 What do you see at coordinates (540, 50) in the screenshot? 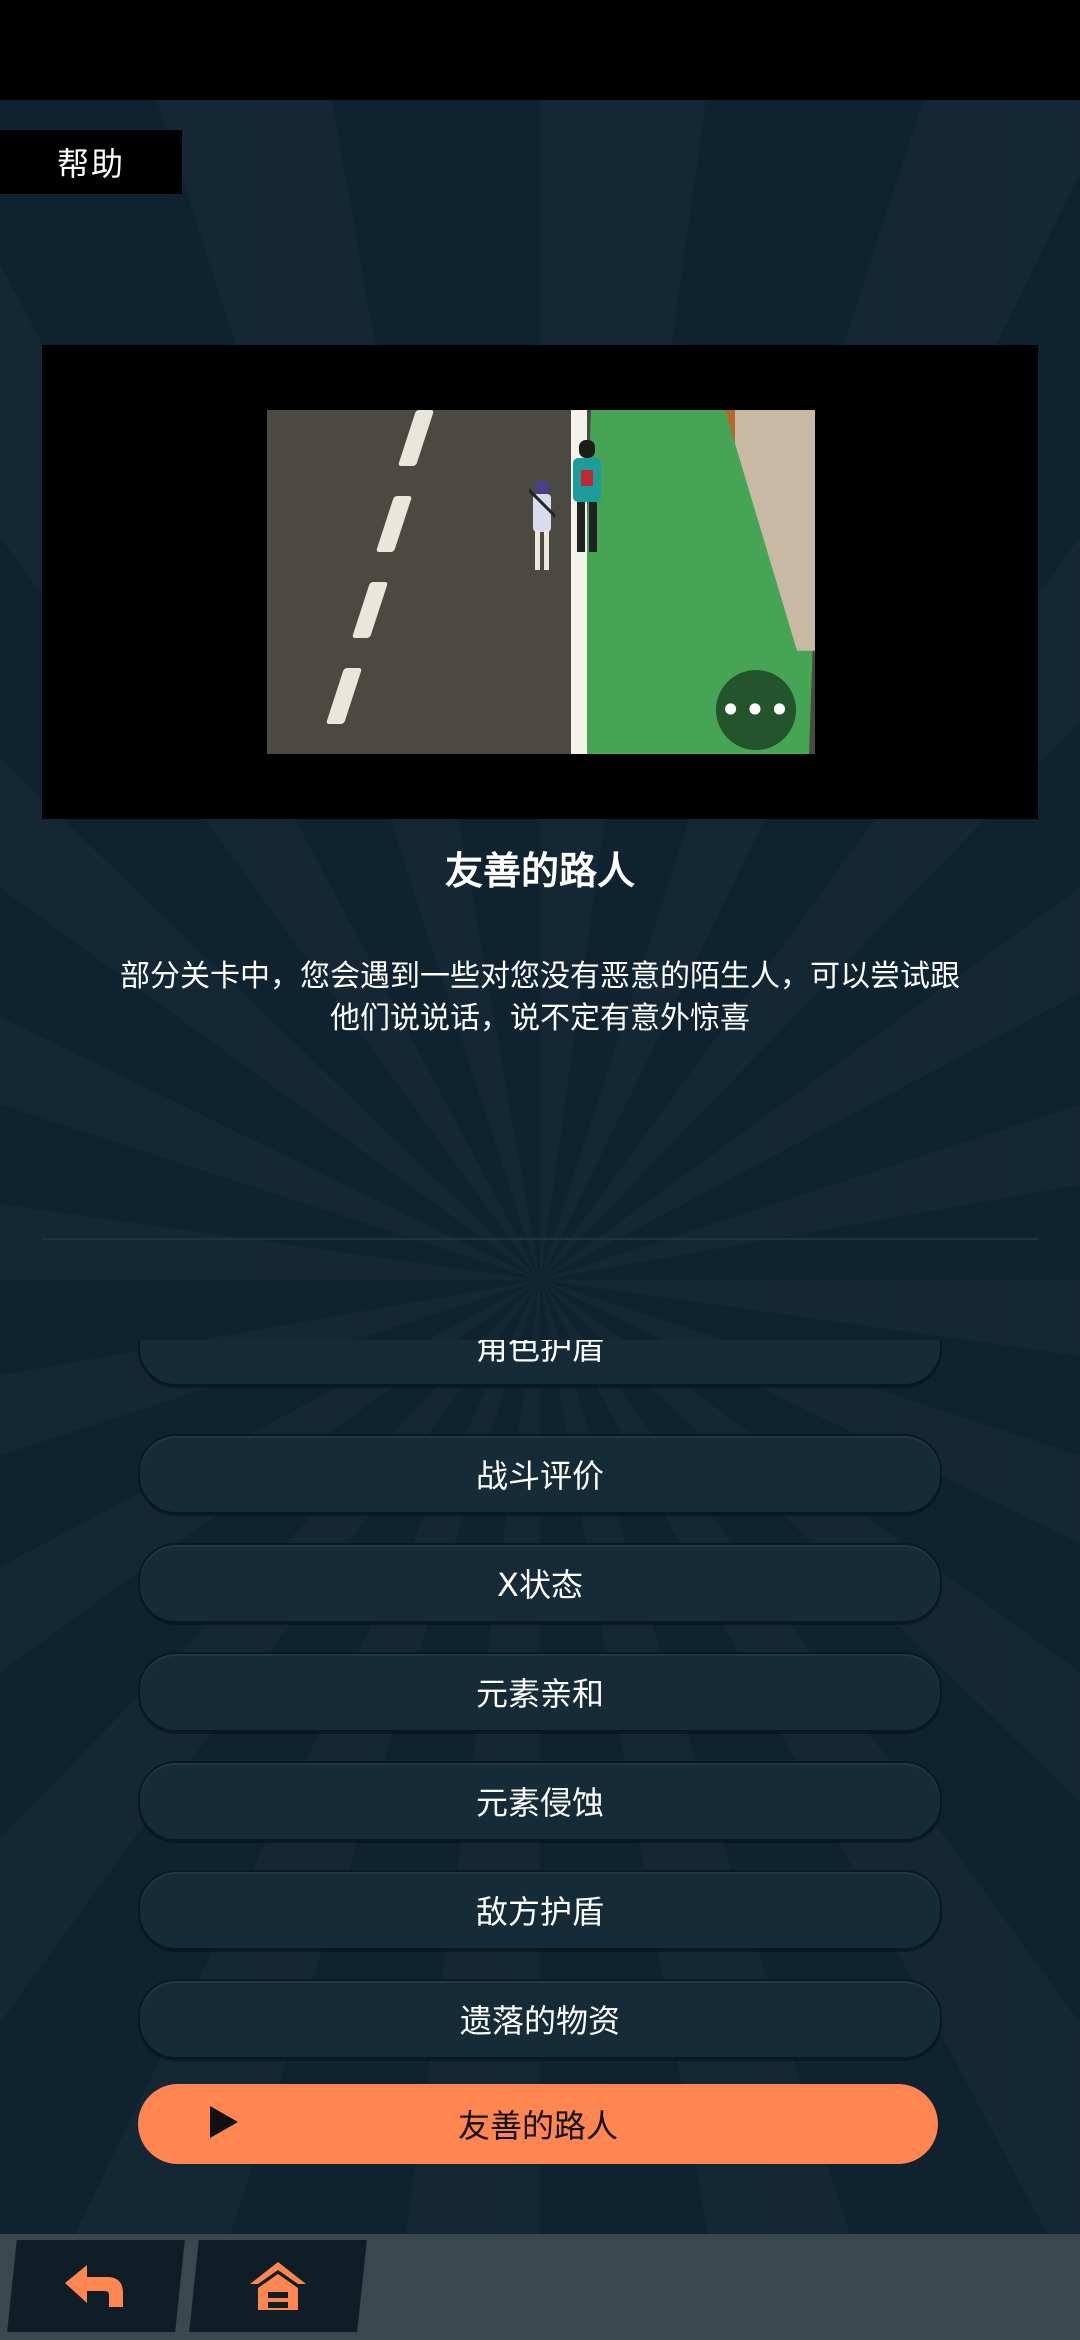
I see `status-bar` at bounding box center [540, 50].